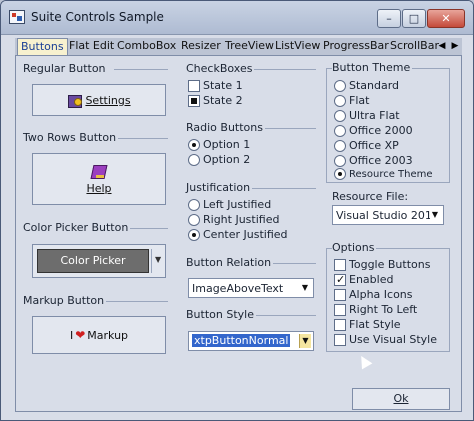 The height and width of the screenshot is (421, 474). What do you see at coordinates (363, 279) in the screenshot?
I see `checkbox-enabled: Enabled` at bounding box center [363, 279].